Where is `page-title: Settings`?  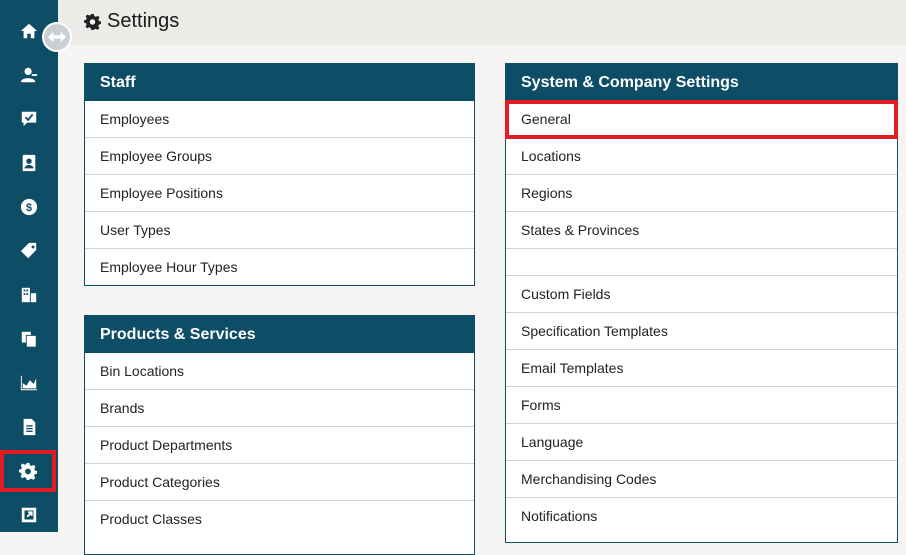
page-title: Settings is located at coordinates (131, 21).